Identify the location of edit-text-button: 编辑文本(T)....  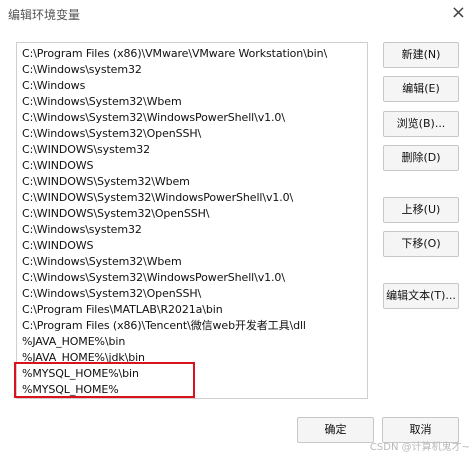
(421, 296).